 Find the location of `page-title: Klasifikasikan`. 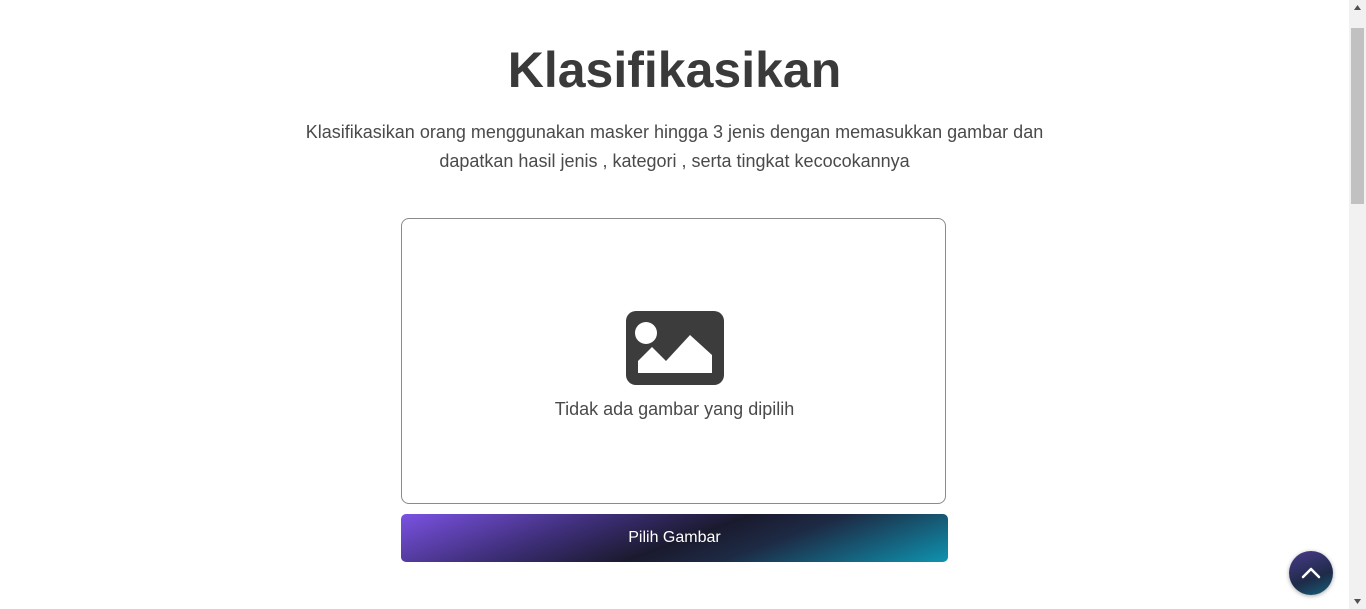

page-title: Klasifikasikan is located at coordinates (674, 70).